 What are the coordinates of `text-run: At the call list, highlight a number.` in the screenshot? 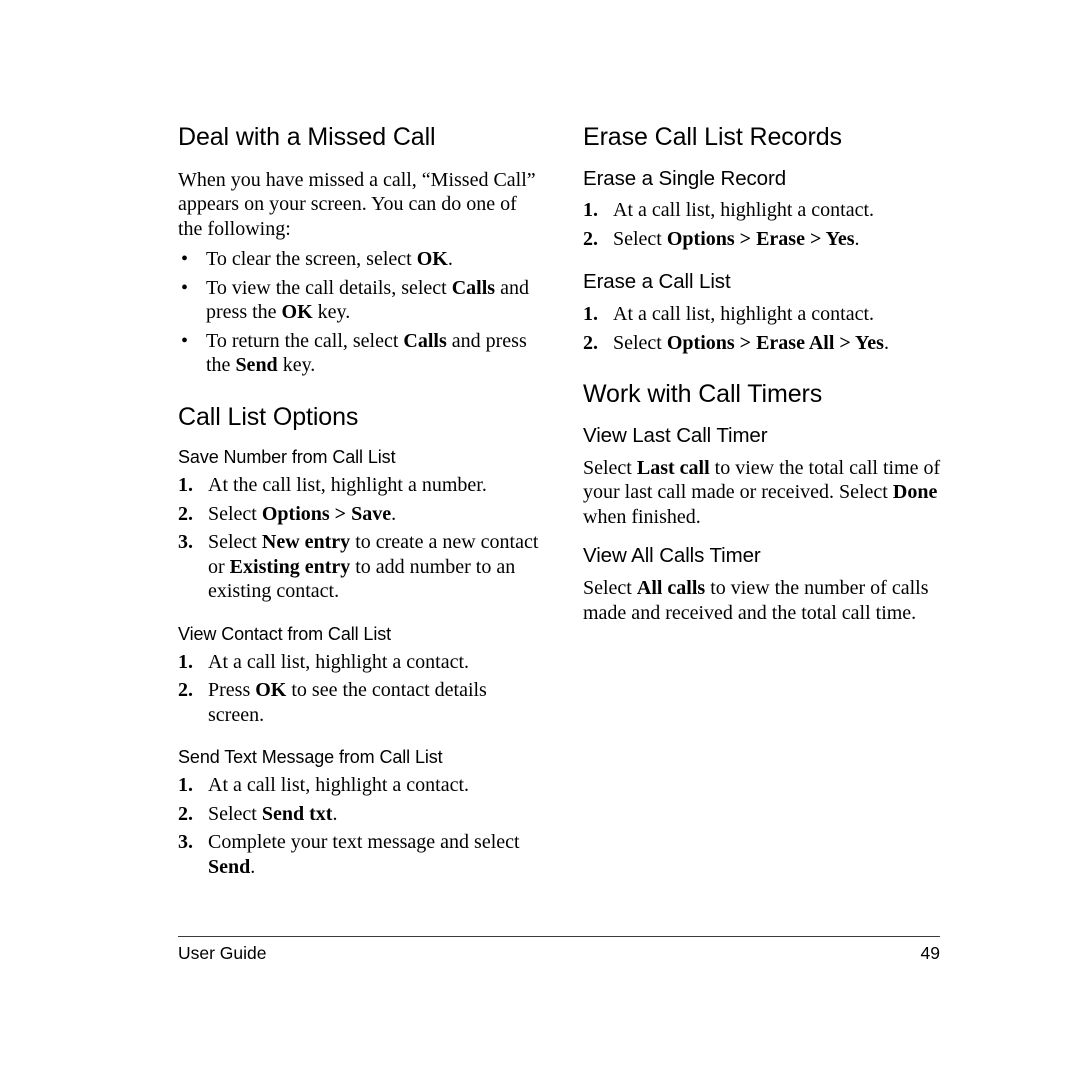 It's located at (347, 485).